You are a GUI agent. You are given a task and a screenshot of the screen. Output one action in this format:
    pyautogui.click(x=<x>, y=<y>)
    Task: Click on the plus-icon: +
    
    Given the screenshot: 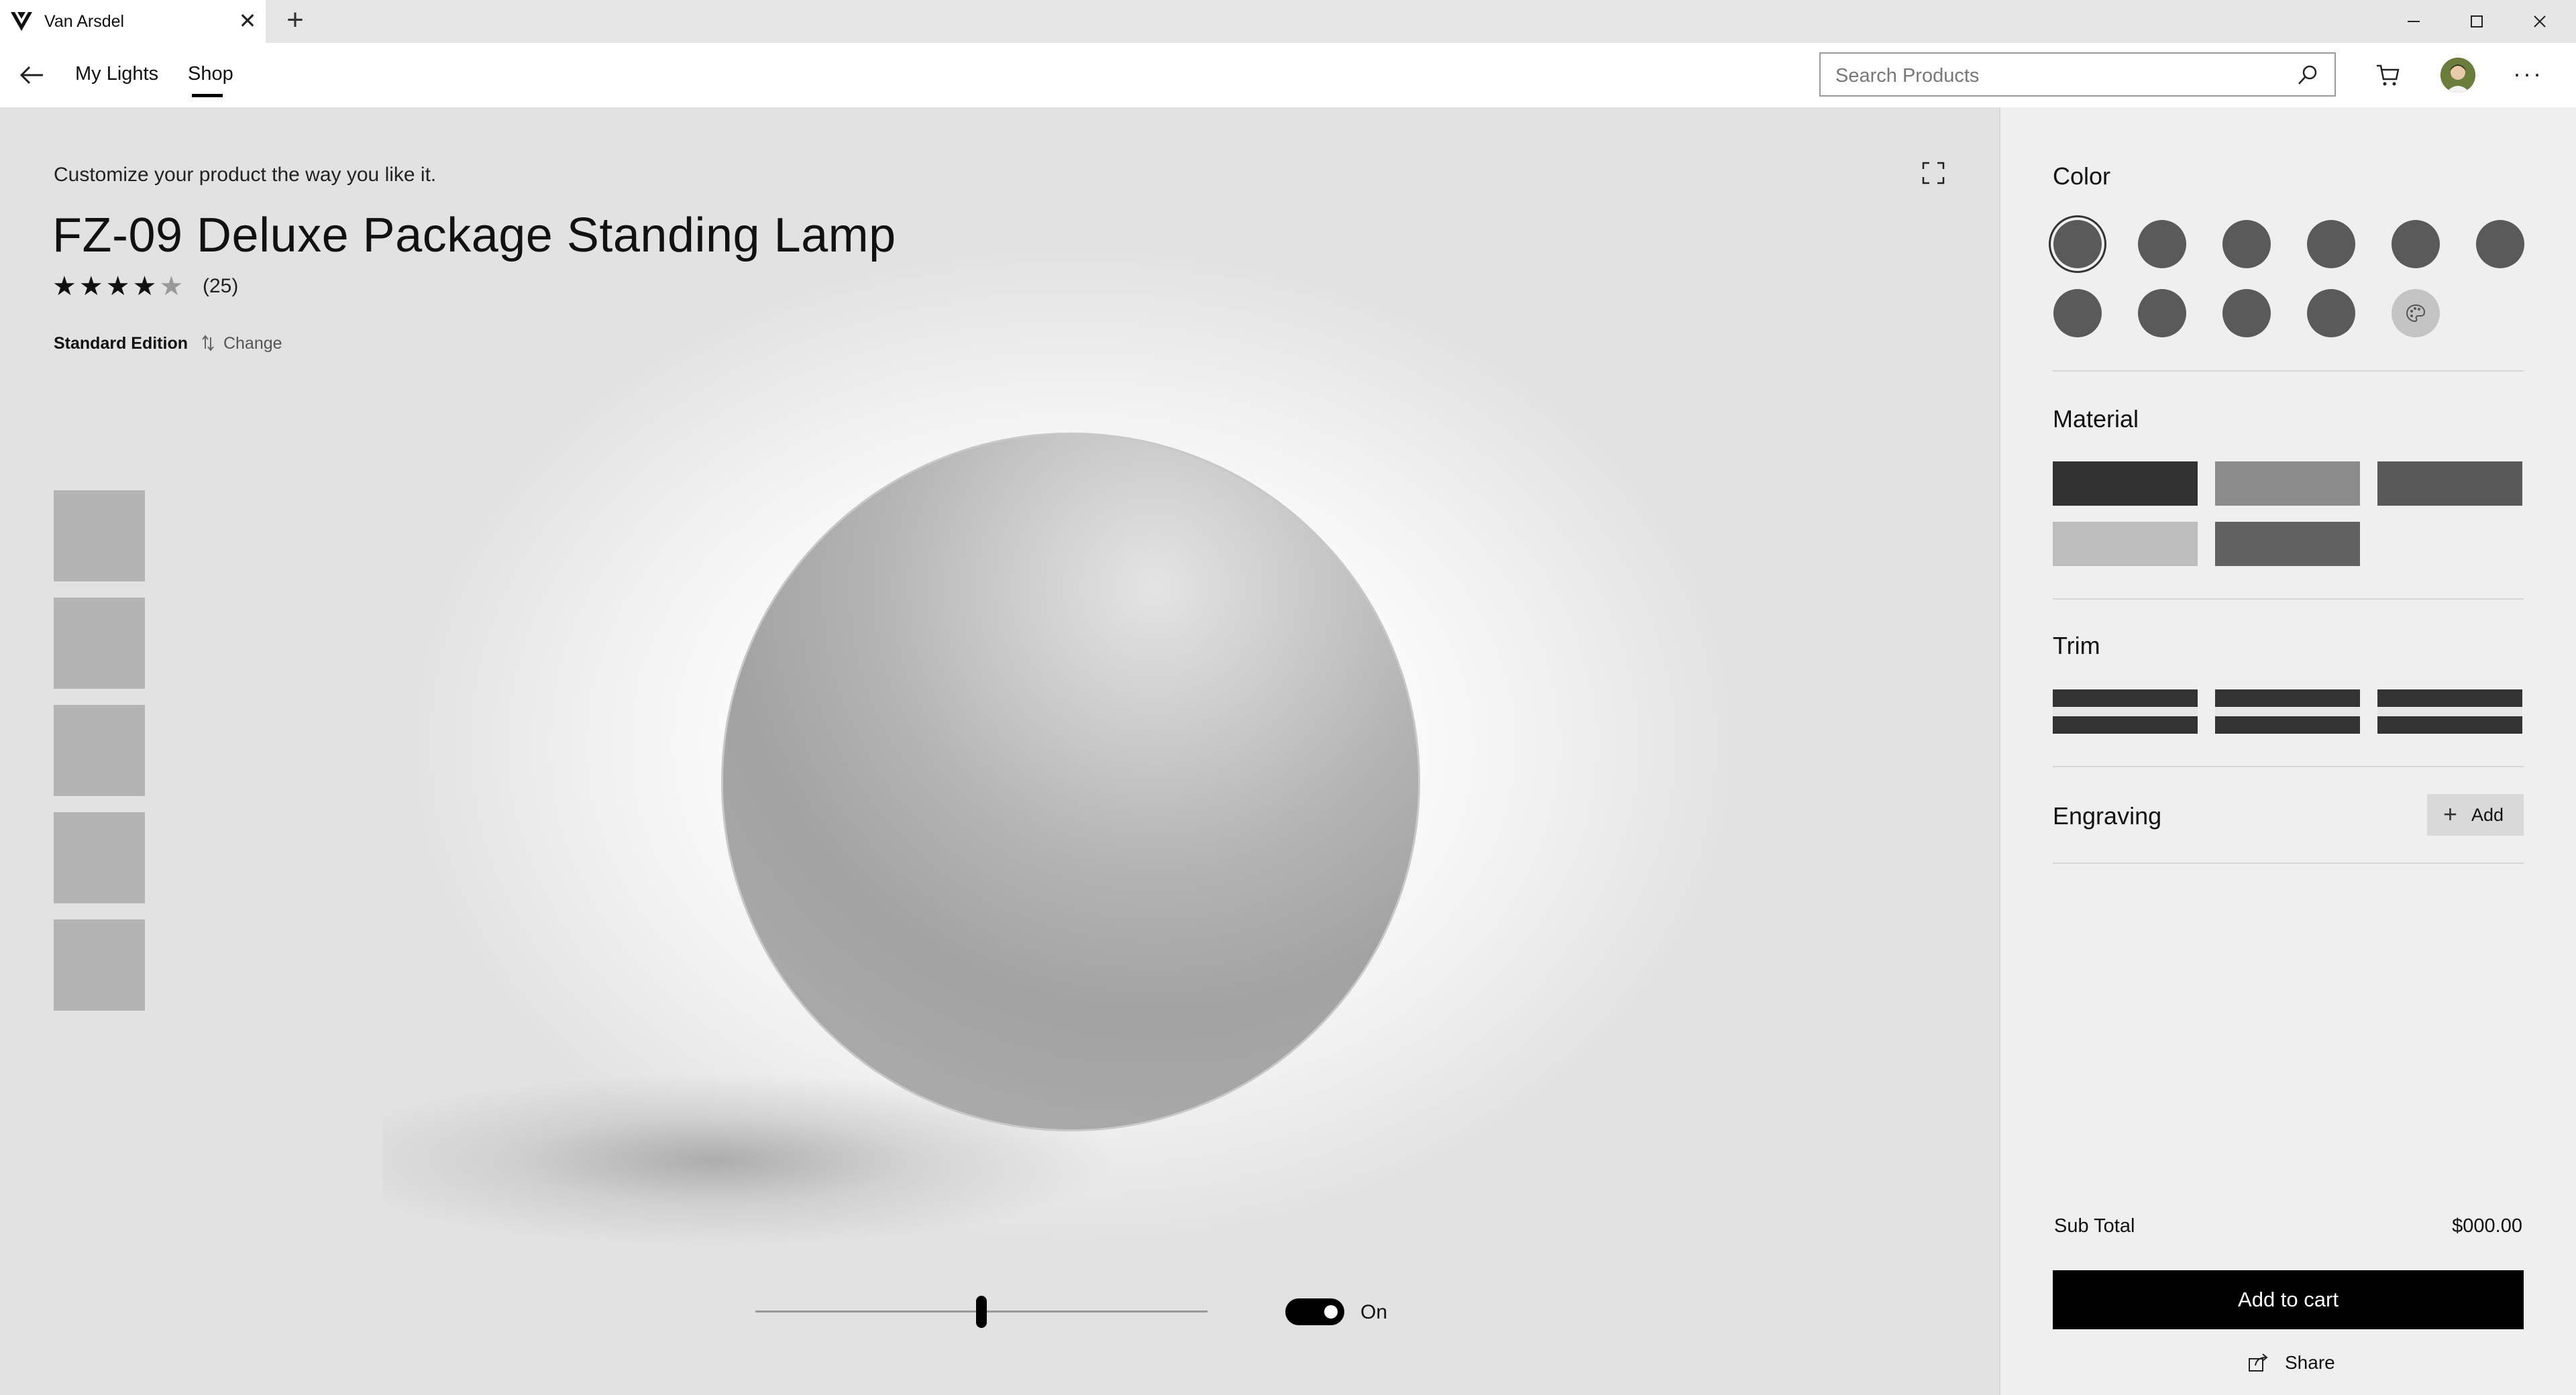 What is the action you would take?
    pyautogui.click(x=2450, y=814)
    